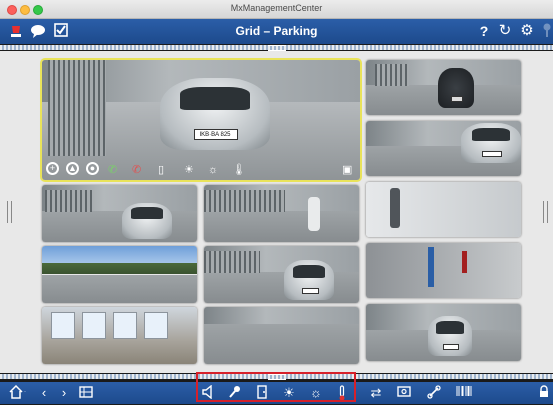  What do you see at coordinates (281, 274) in the screenshot?
I see `camera-view-m2` at bounding box center [281, 274].